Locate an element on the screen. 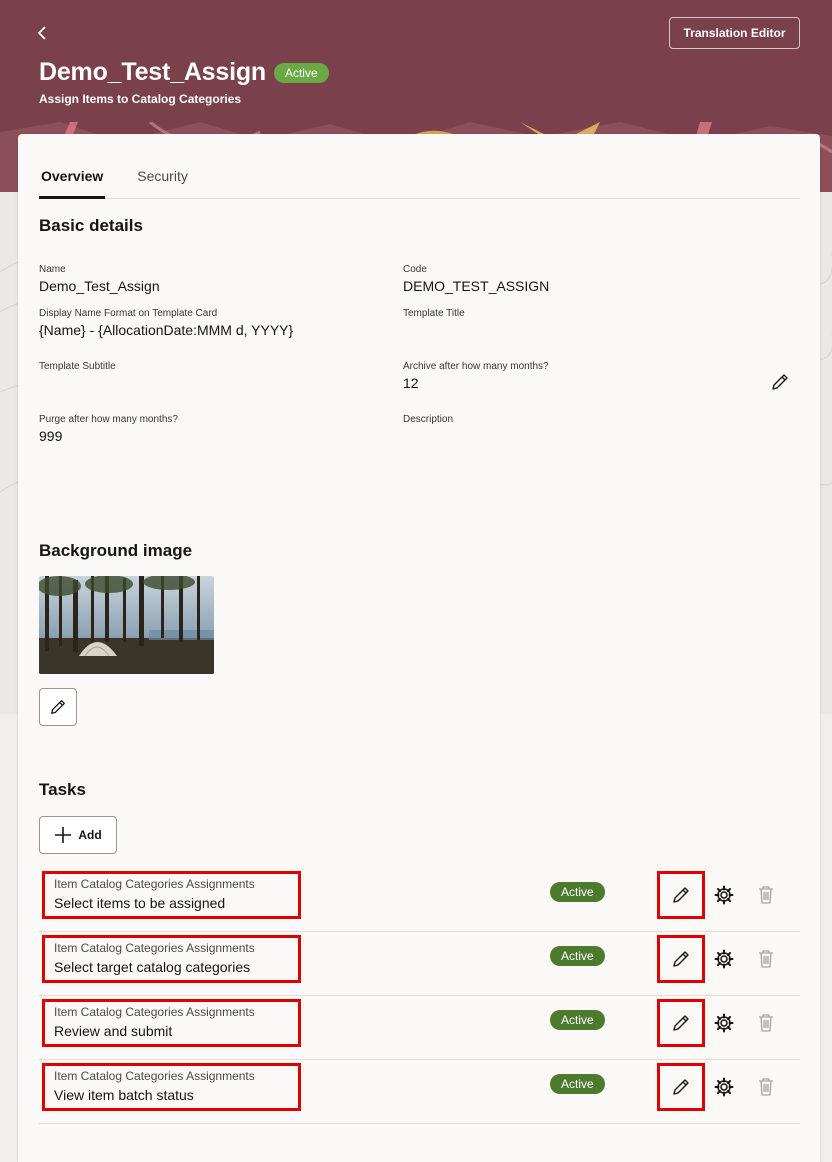 This screenshot has width=832, height=1162. tab-security: Security is located at coordinates (162, 181).